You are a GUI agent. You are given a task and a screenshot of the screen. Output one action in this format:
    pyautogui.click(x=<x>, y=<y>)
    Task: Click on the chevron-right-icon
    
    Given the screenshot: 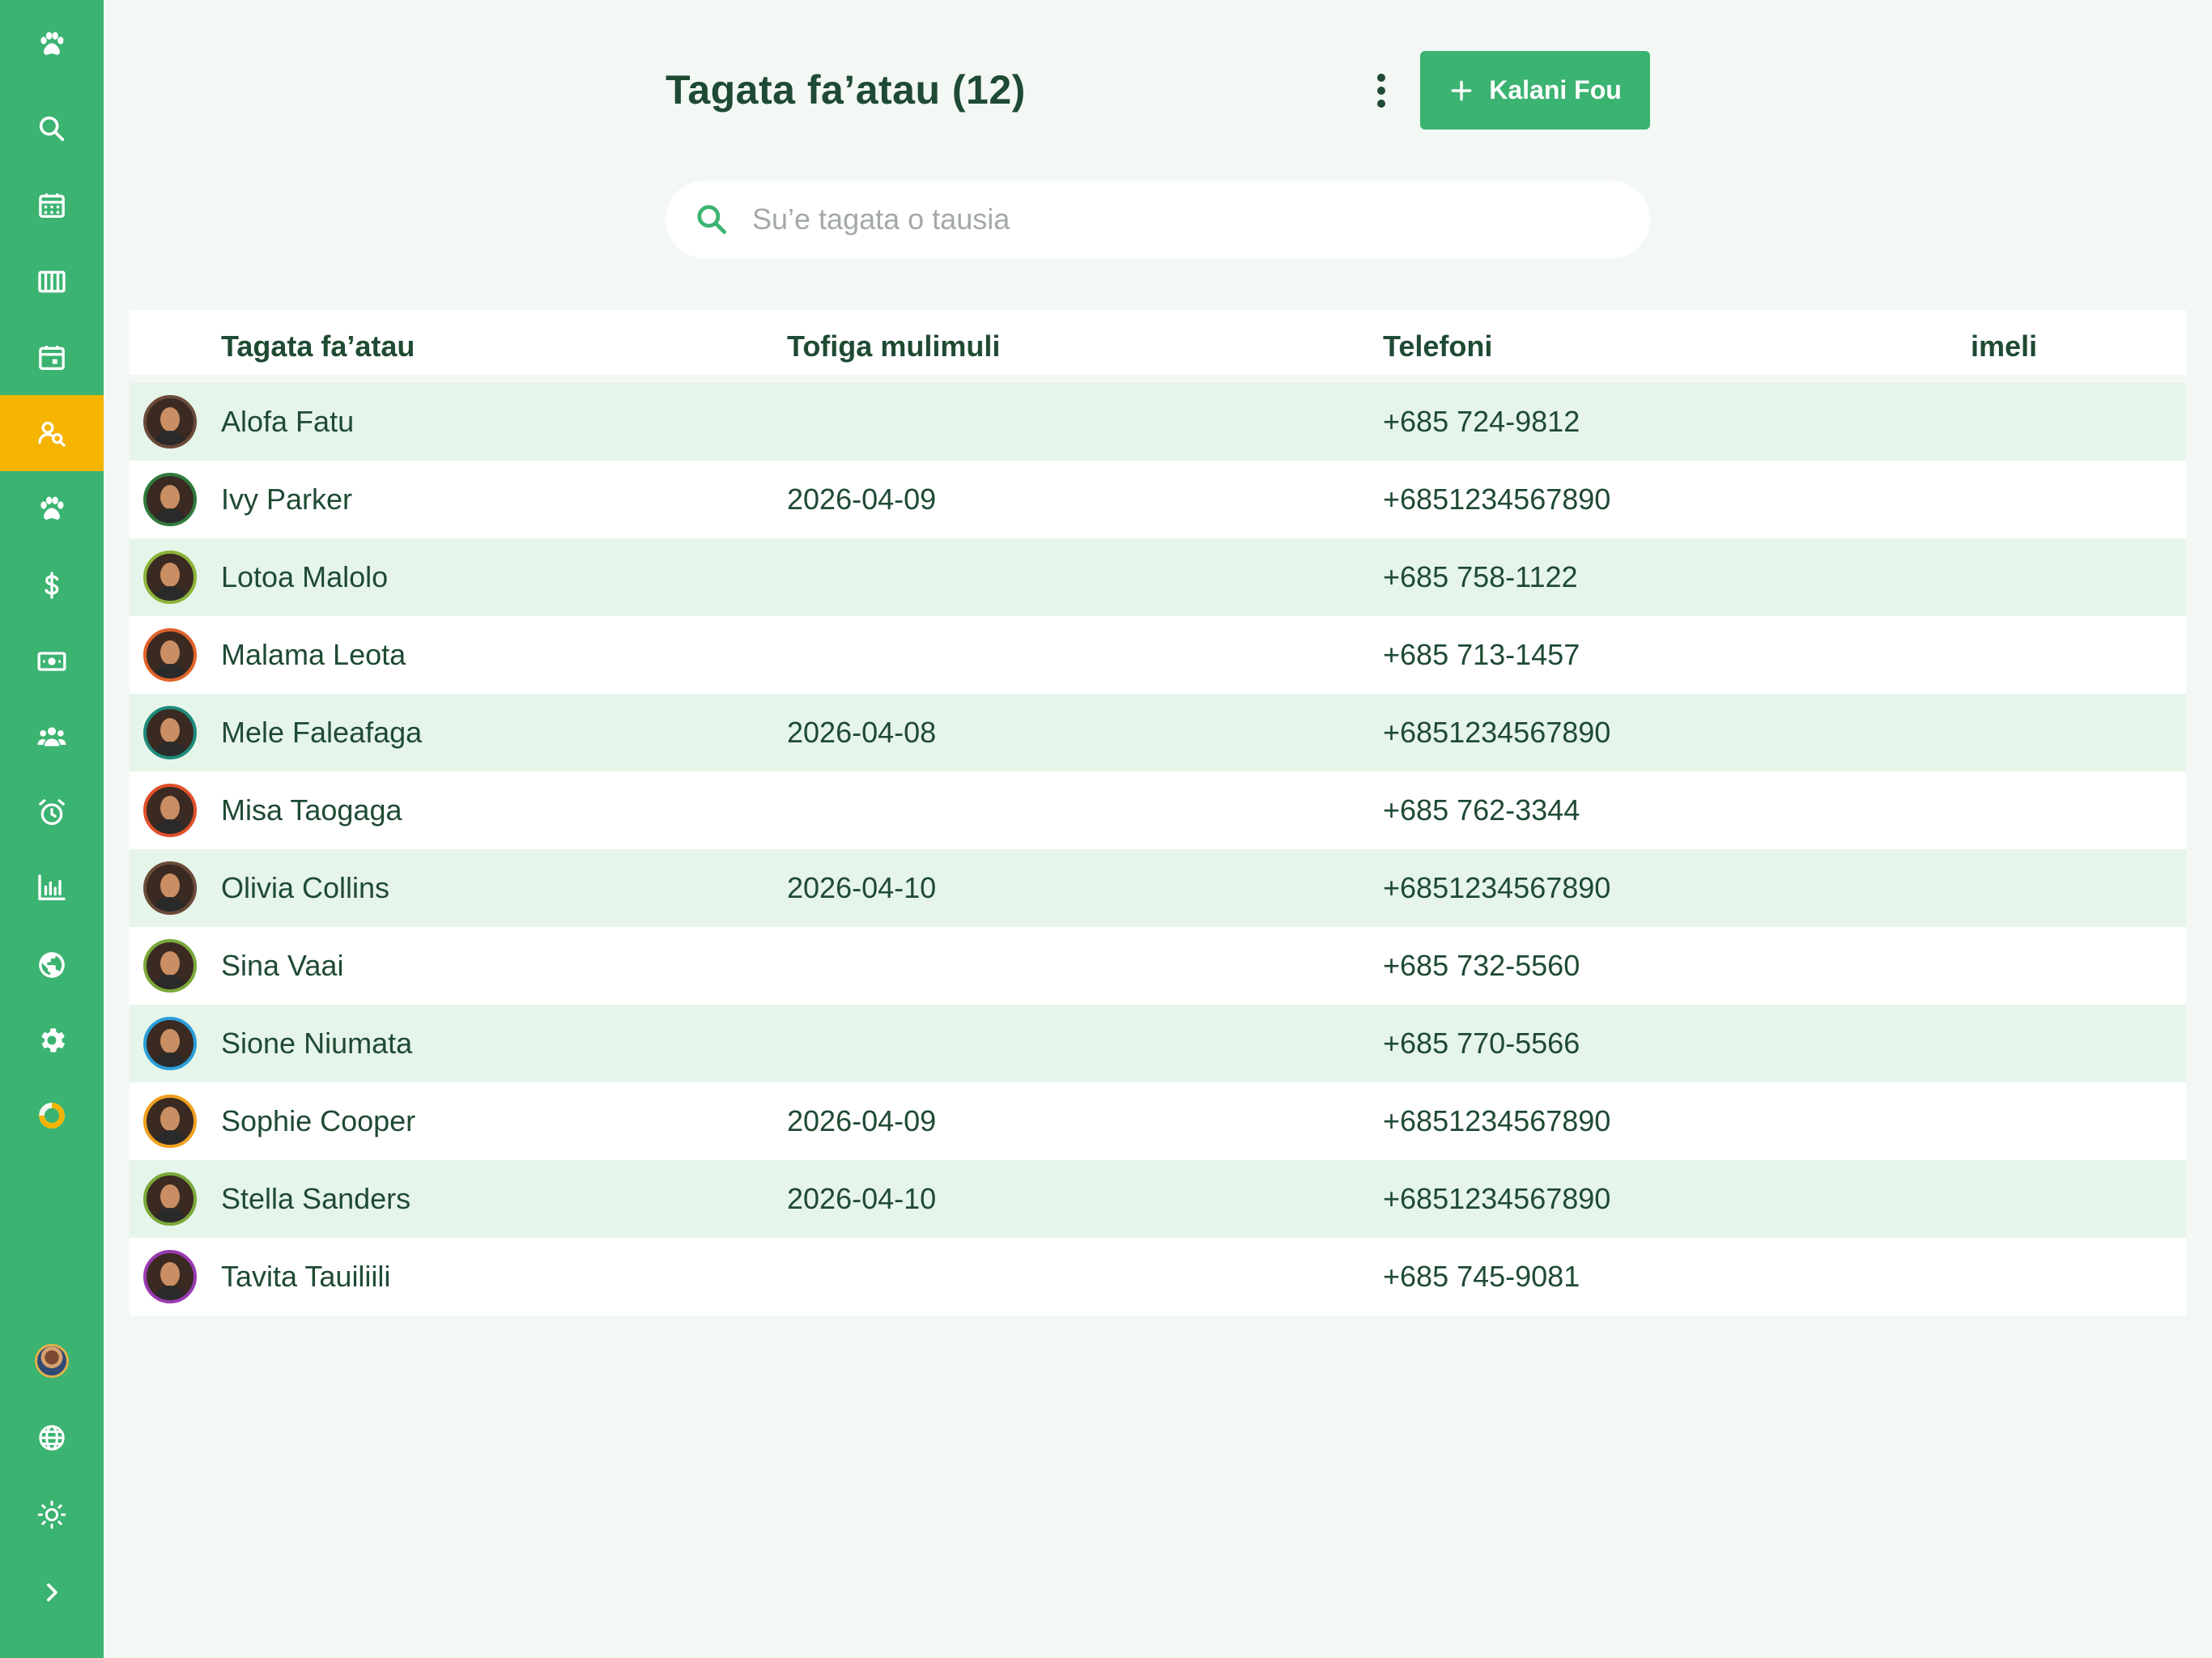 What is the action you would take?
    pyautogui.click(x=52, y=1592)
    